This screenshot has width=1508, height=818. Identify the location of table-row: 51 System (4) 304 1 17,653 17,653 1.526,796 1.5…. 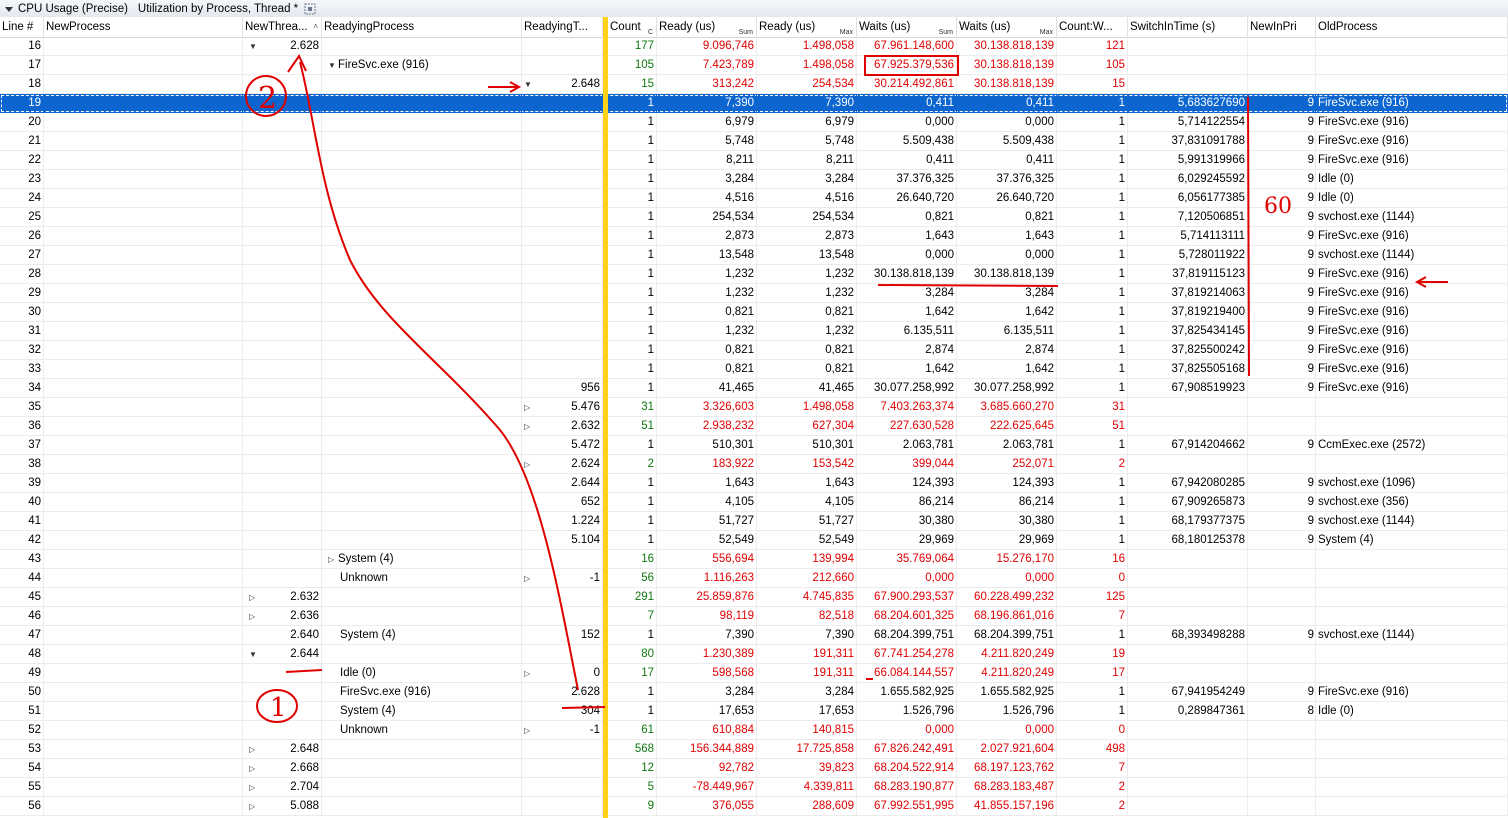
(754, 711).